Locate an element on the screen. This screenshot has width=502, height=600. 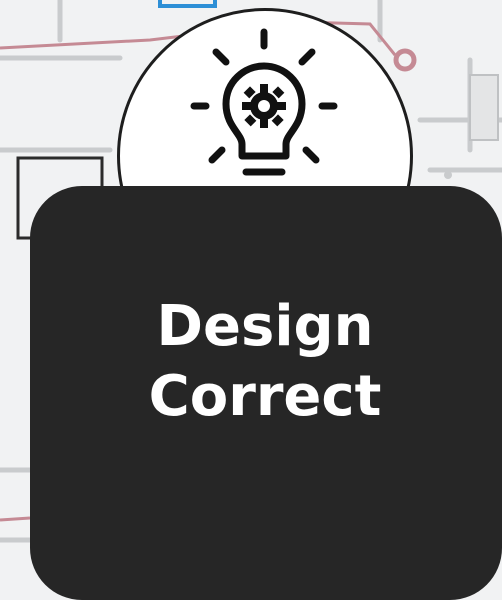
card-title-line-2: Correct is located at coordinates (265, 396).